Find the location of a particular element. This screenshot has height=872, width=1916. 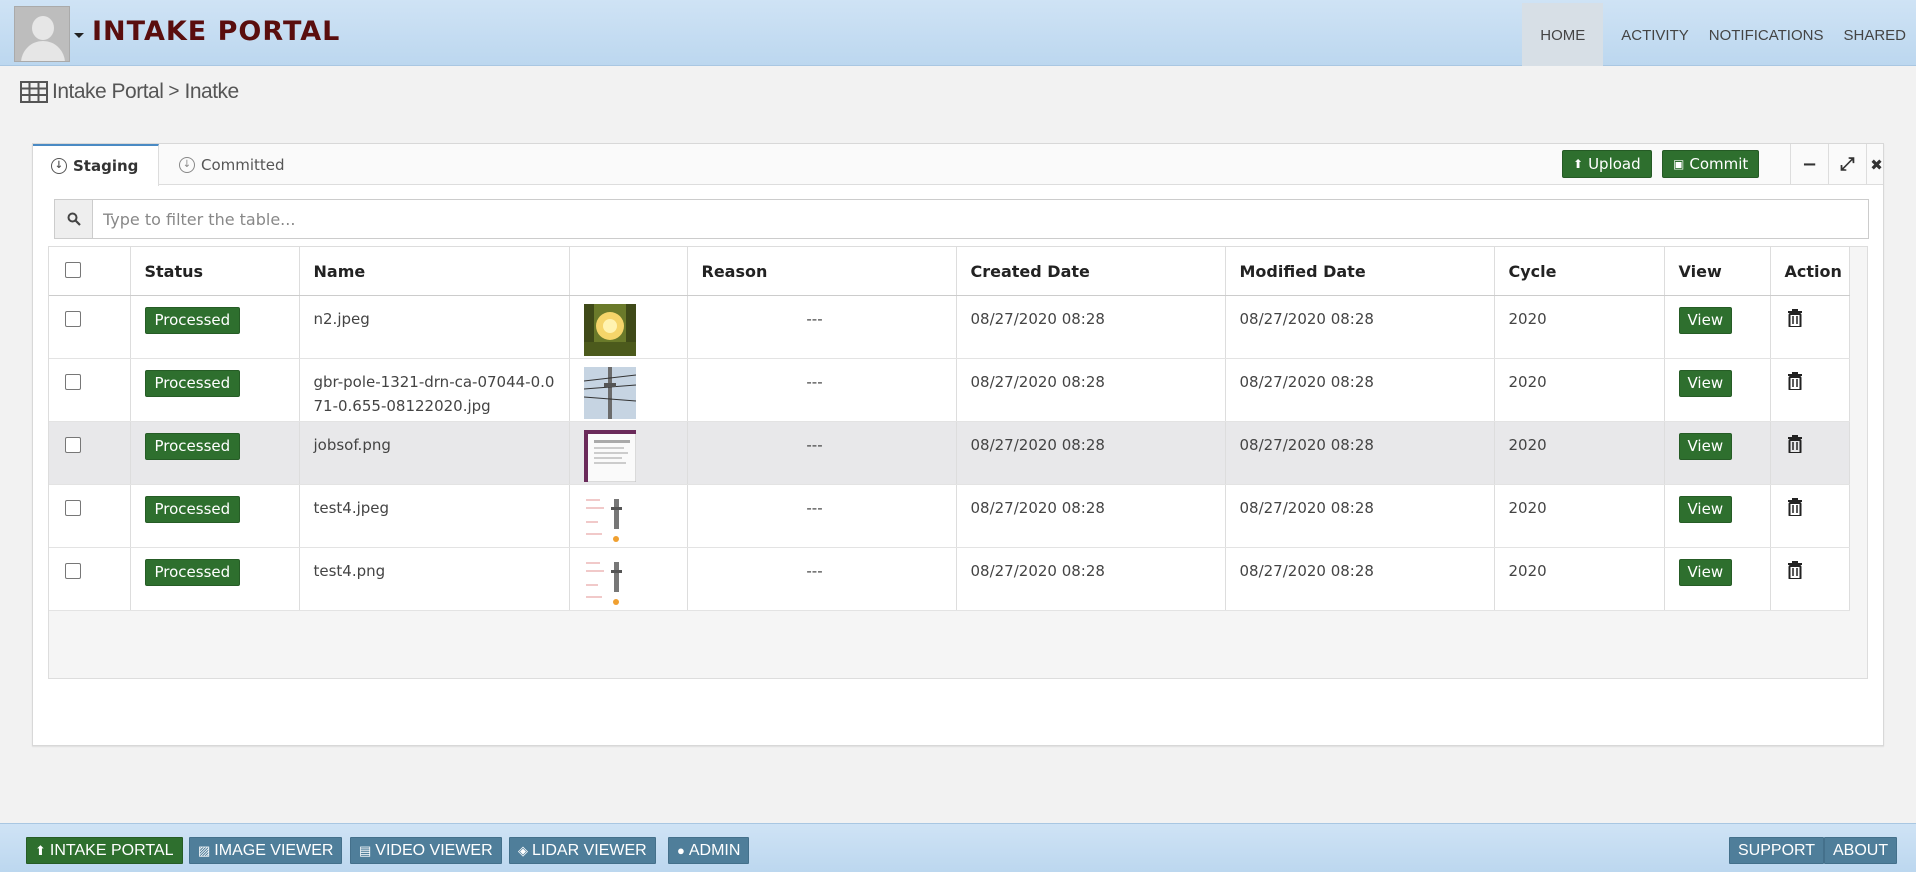

close-button: ✖ is located at coordinates (1876, 164).